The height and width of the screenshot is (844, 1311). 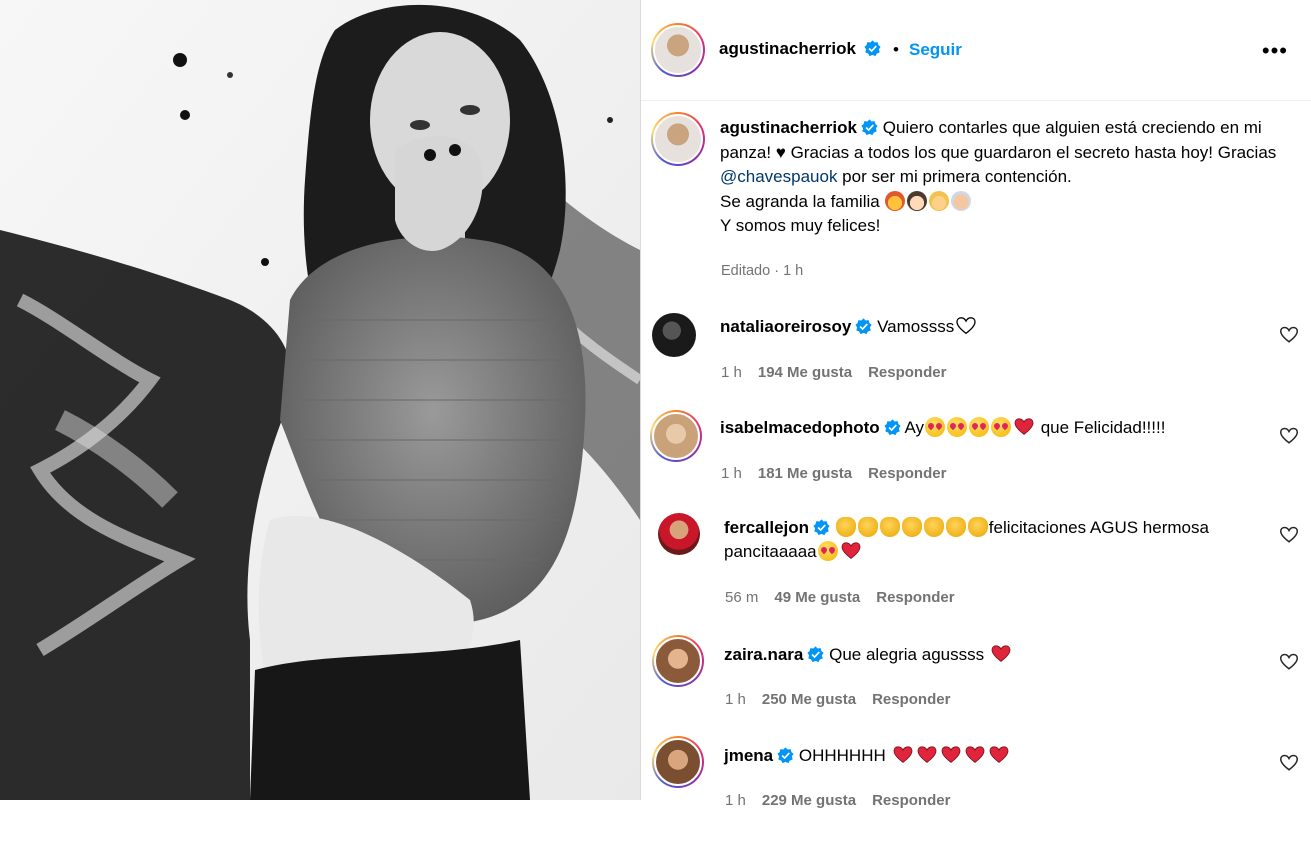 What do you see at coordinates (800, 201) in the screenshot?
I see `caption-line-family: Se agranda la familia` at bounding box center [800, 201].